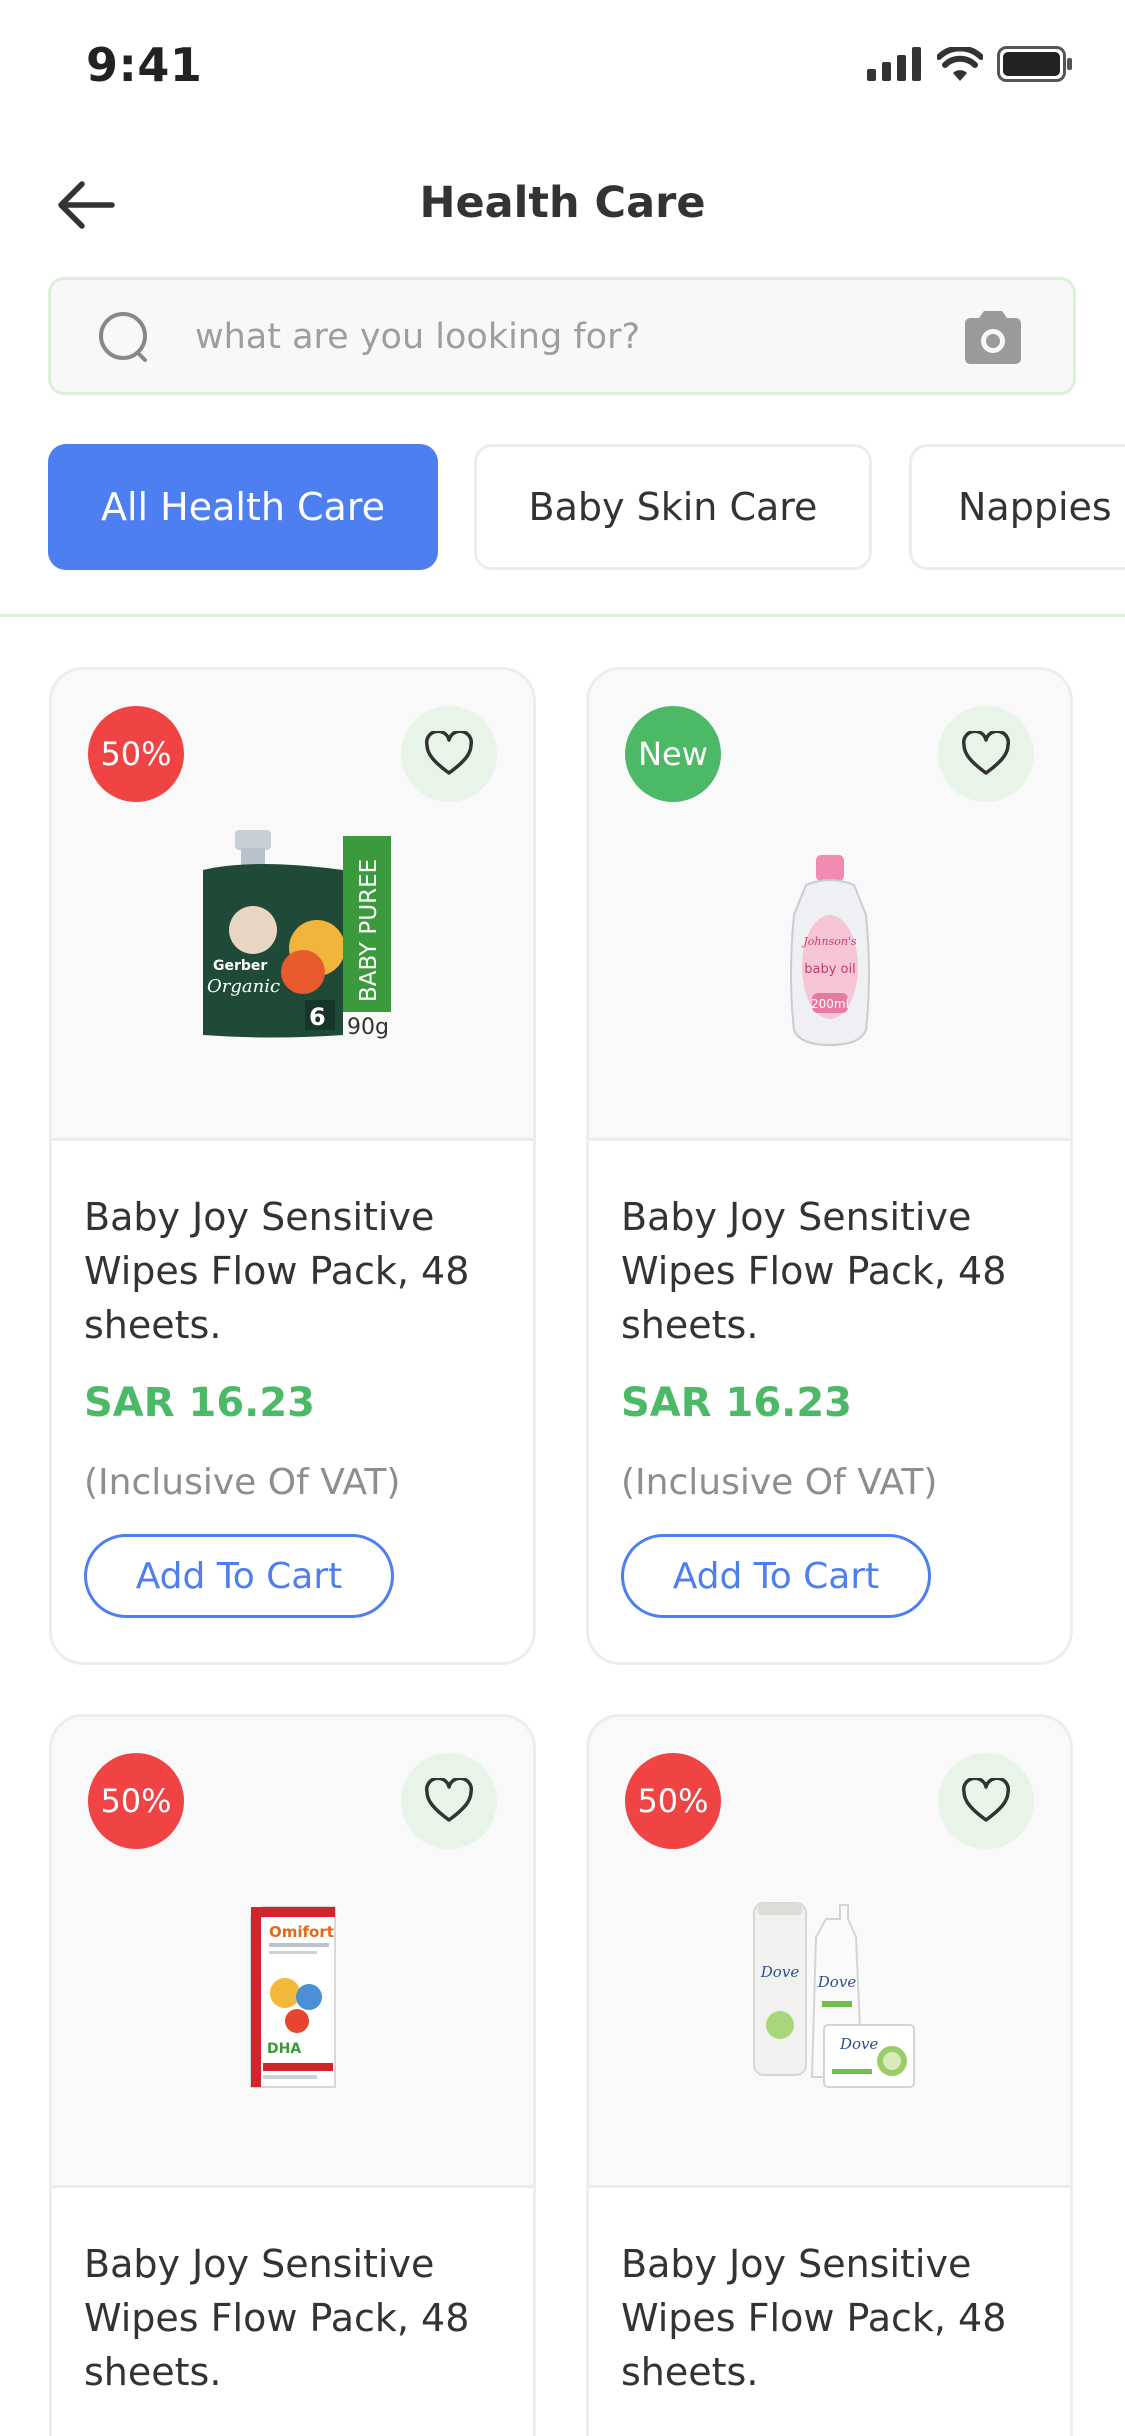  Describe the element at coordinates (833, 1995) in the screenshot. I see `product-image-dove-set: Dove Dove Dove` at that location.